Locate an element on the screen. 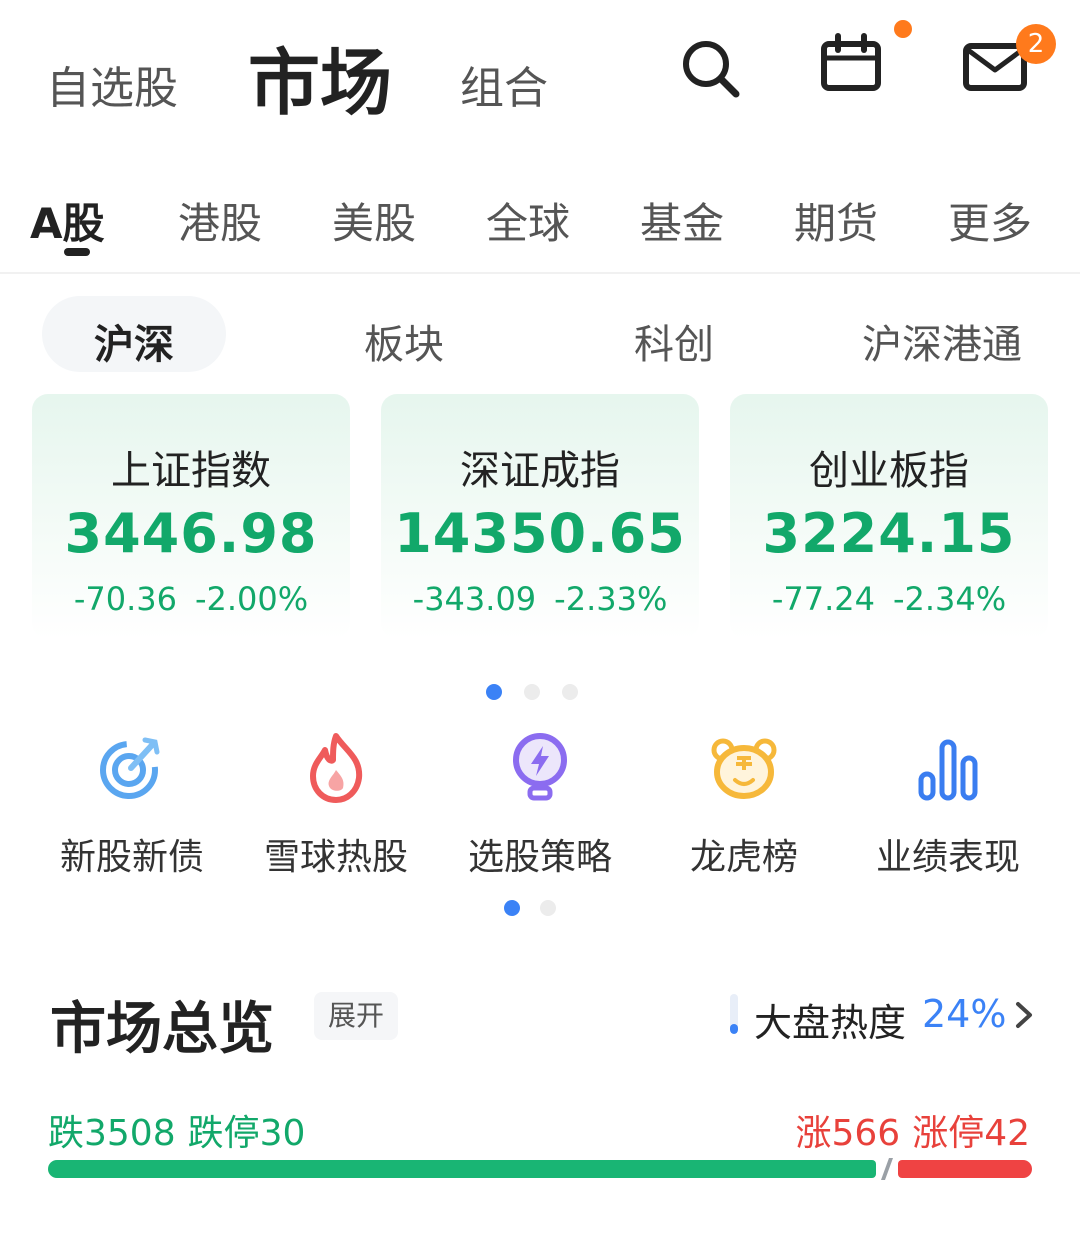  overview-expand-button: 展开 is located at coordinates (356, 1016).